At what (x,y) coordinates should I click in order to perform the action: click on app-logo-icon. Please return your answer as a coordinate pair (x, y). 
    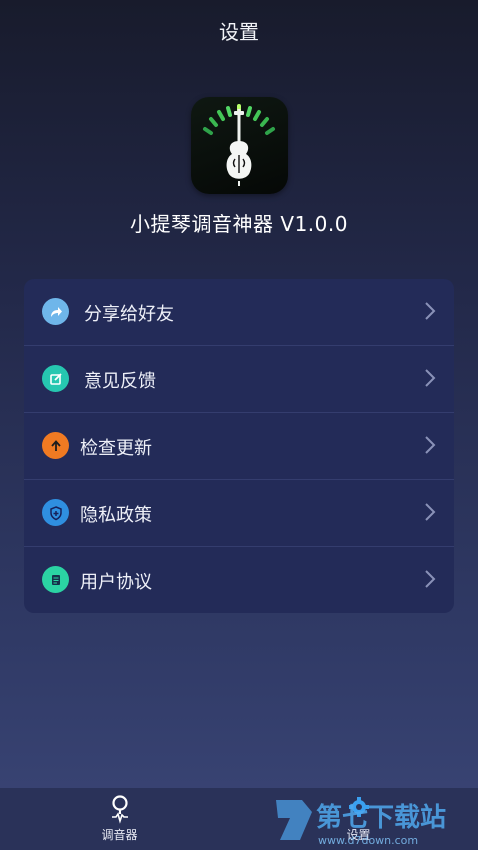
    Looking at the image, I should click on (239, 145).